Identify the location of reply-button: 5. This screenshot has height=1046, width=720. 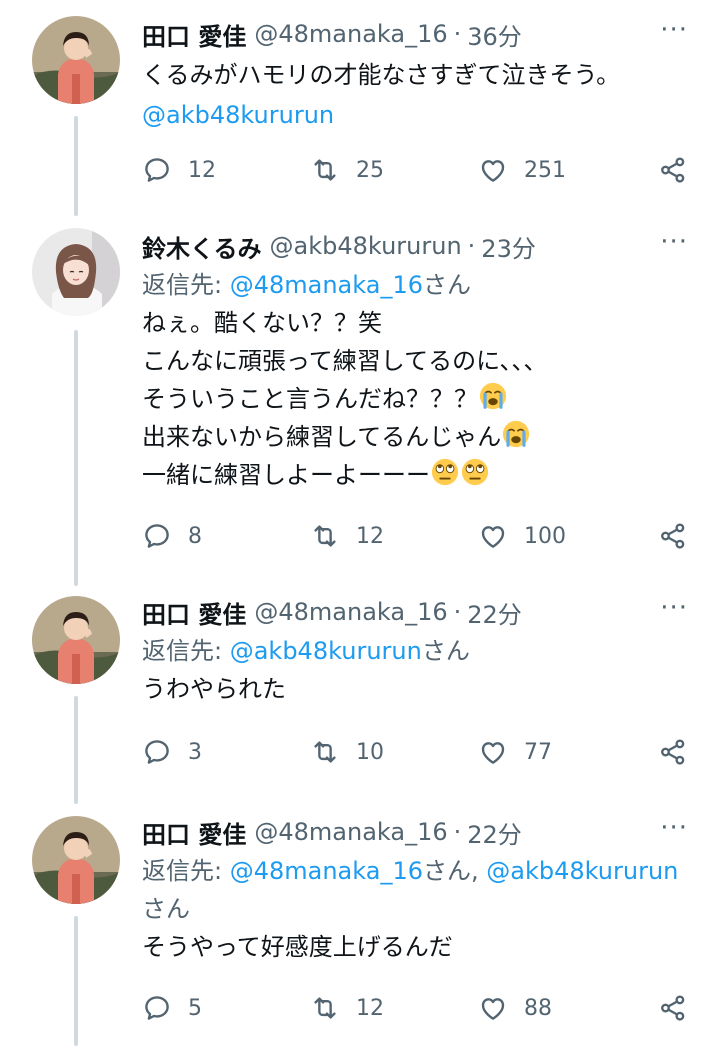
(172, 1008).